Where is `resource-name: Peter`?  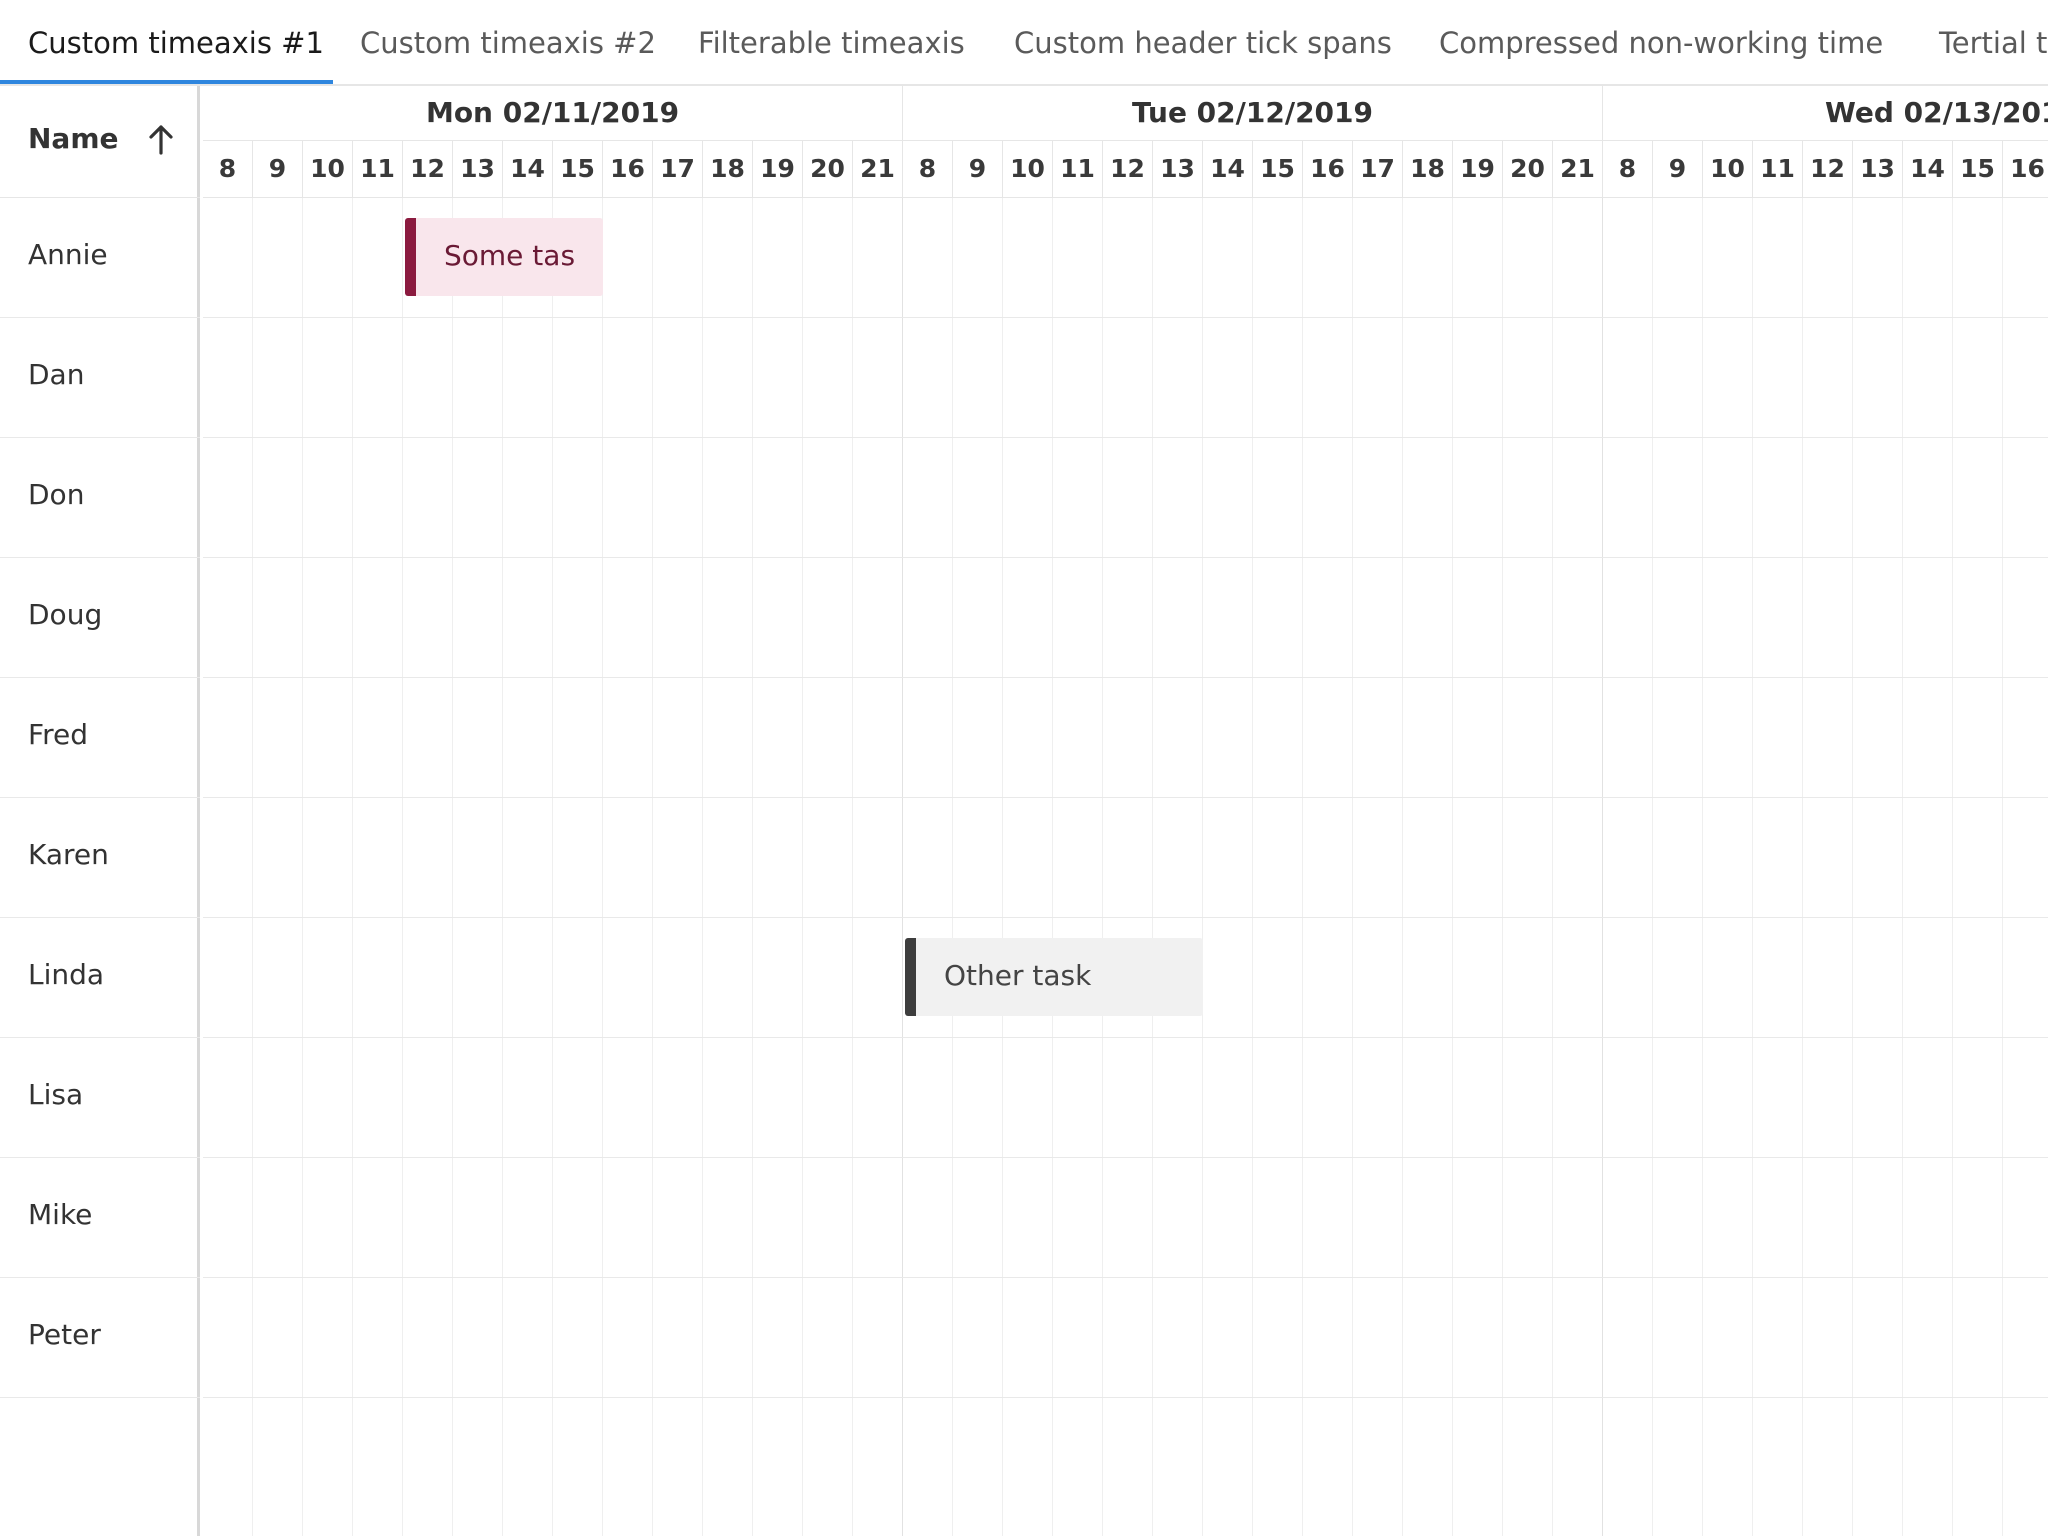 resource-name: Peter is located at coordinates (64, 1334).